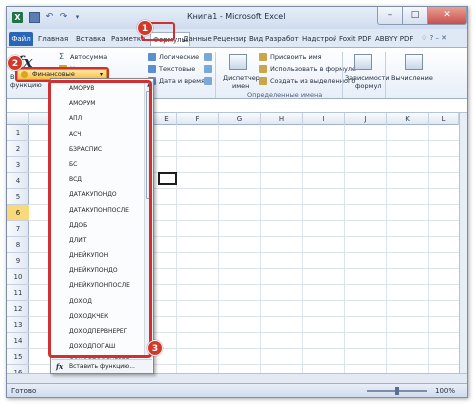 The width and height of the screenshot is (474, 404). What do you see at coordinates (17, 17) in the screenshot?
I see `excel-app-icon: X` at bounding box center [17, 17].